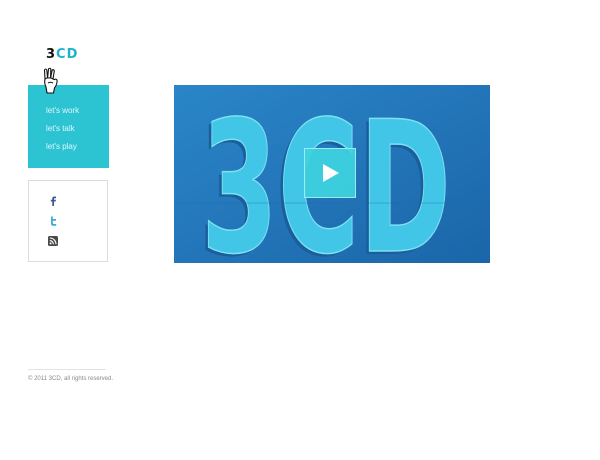 This screenshot has height=460, width=600. What do you see at coordinates (67, 369) in the screenshot?
I see `footer-divider` at bounding box center [67, 369].